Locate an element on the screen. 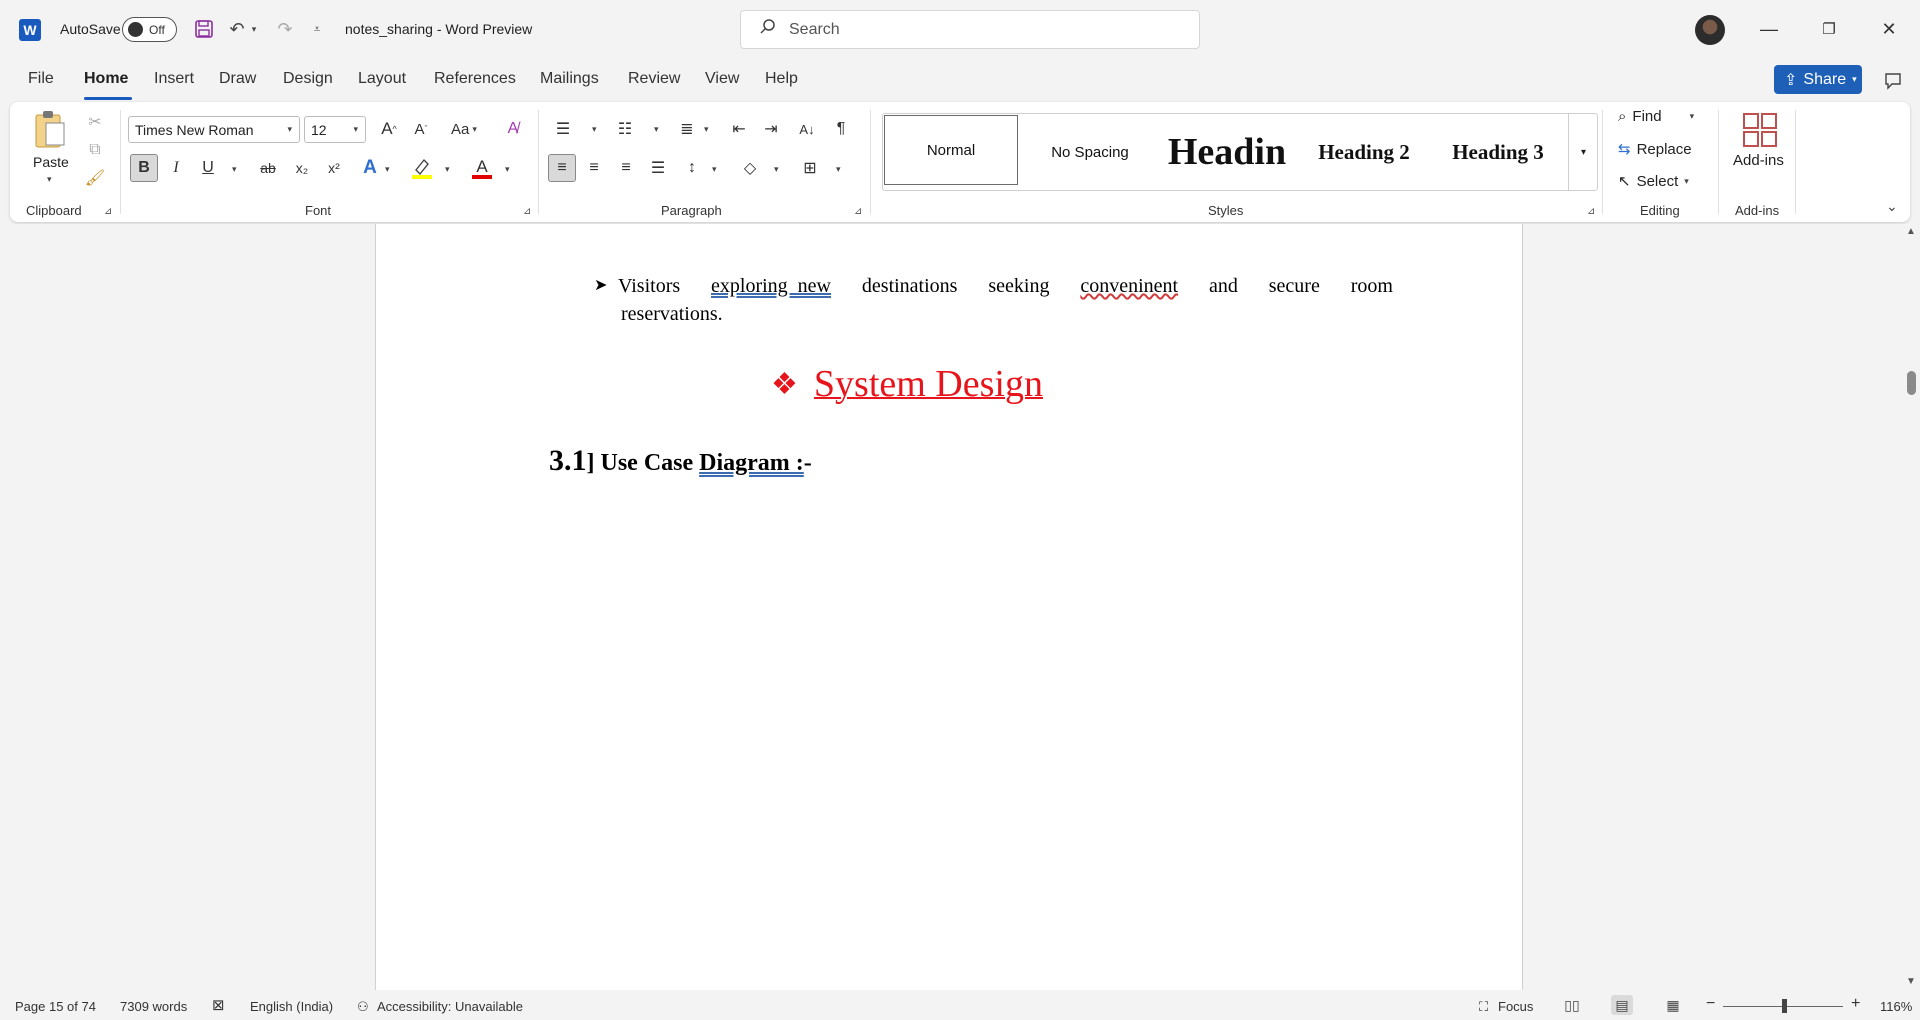  addins-icon is located at coordinates (1760, 130).